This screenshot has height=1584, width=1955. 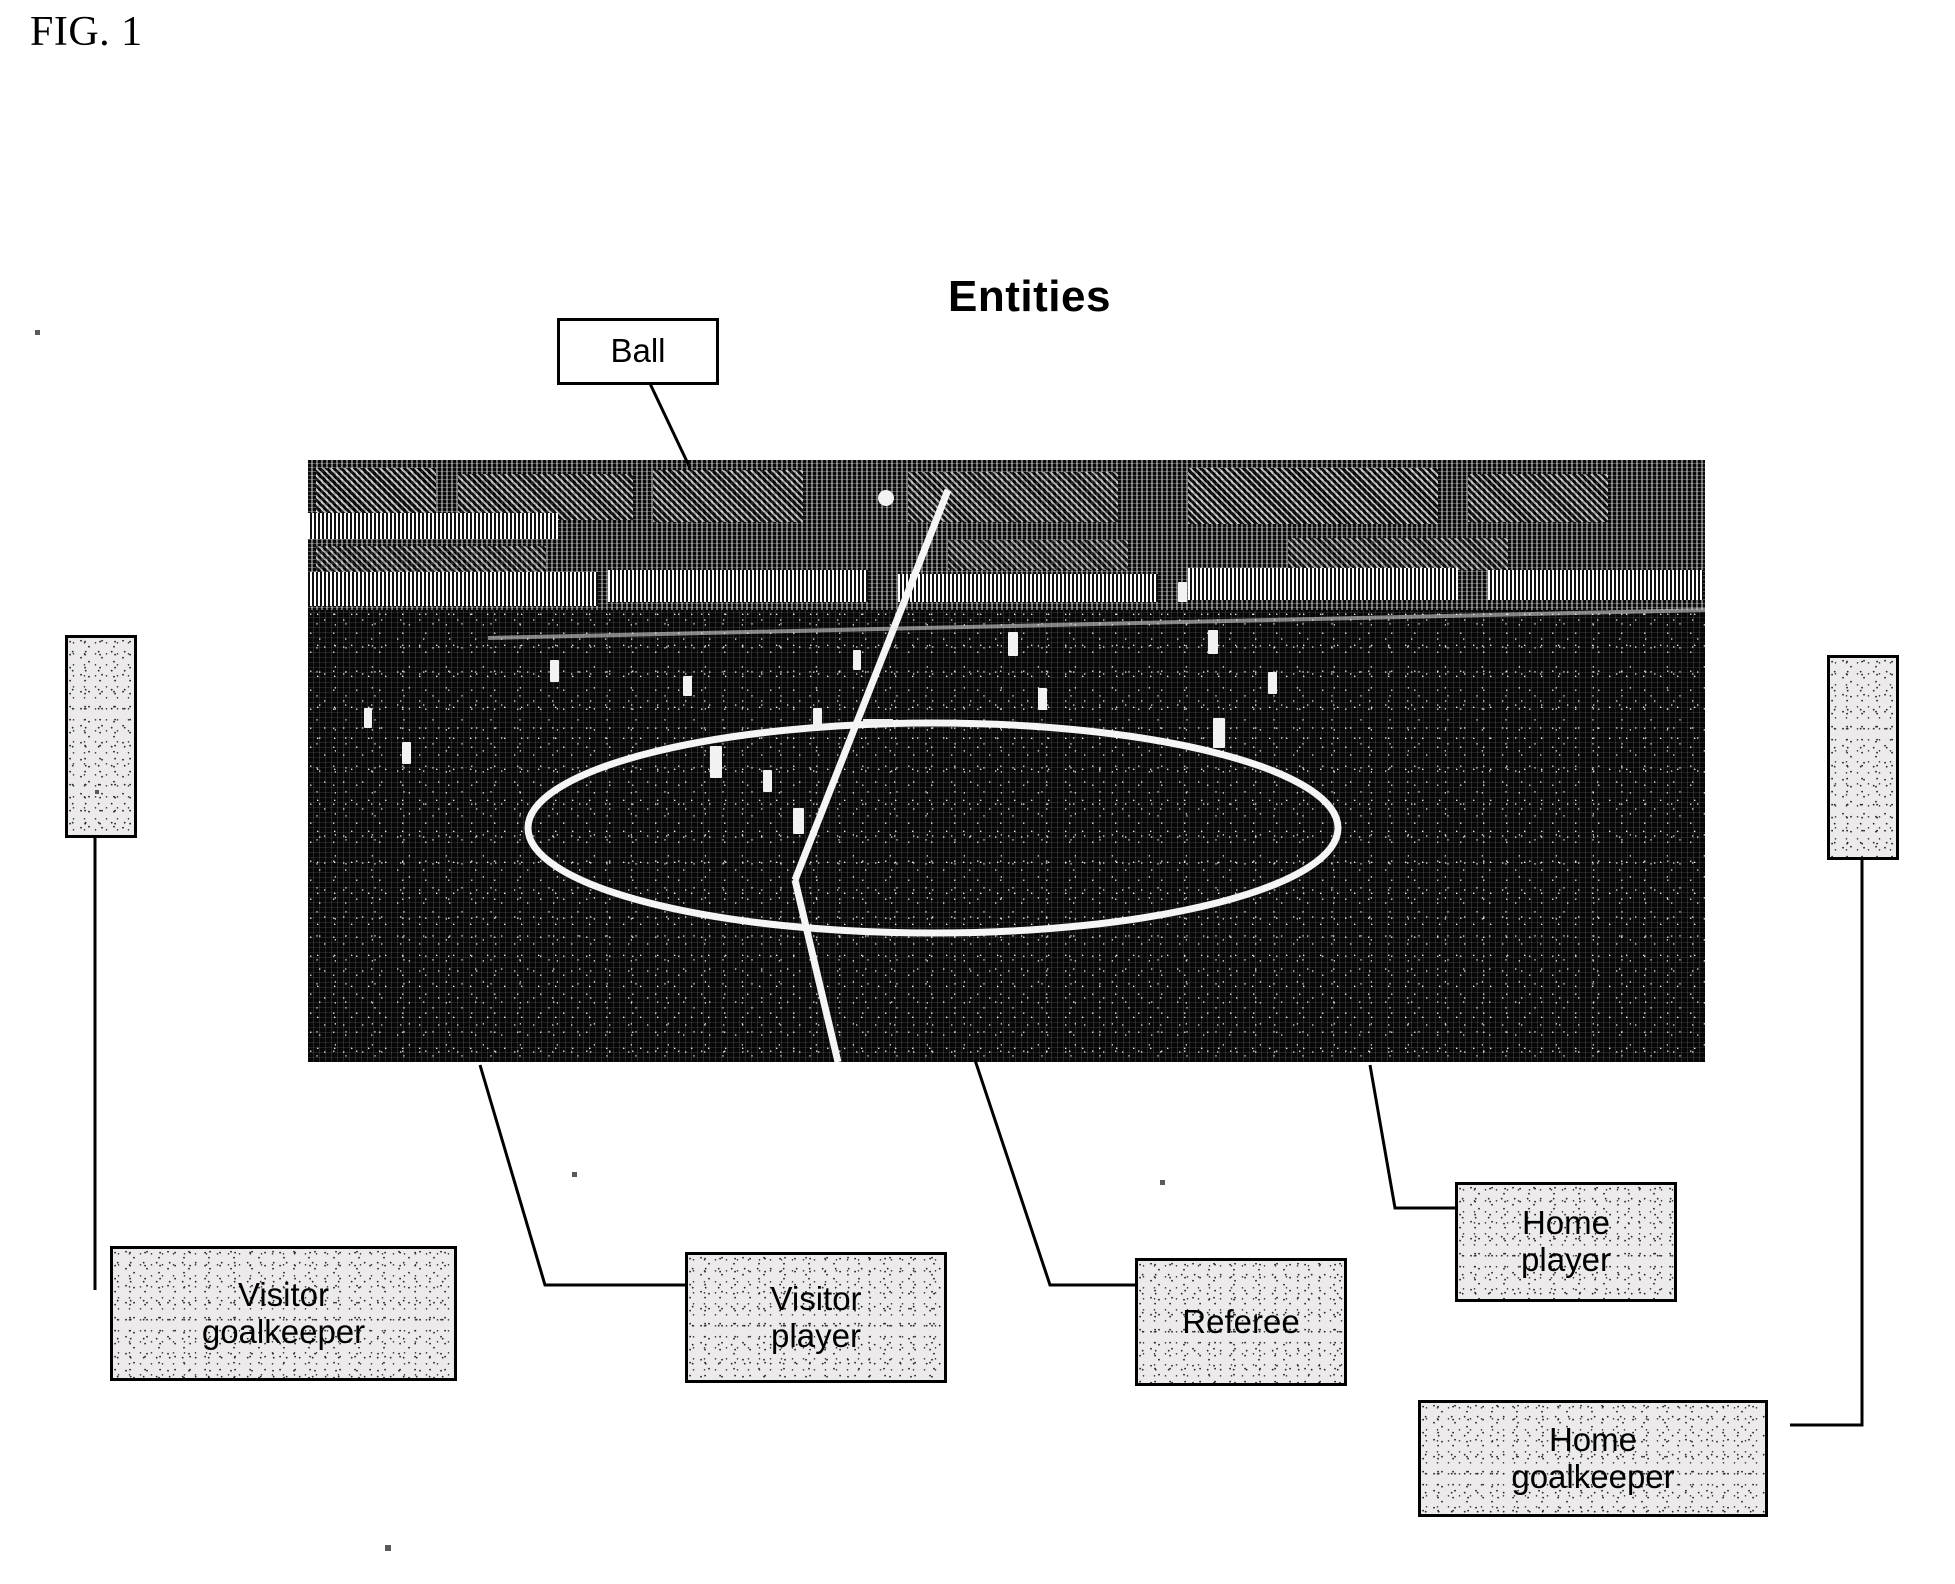 I want to click on ball-mark, so click(x=886, y=498).